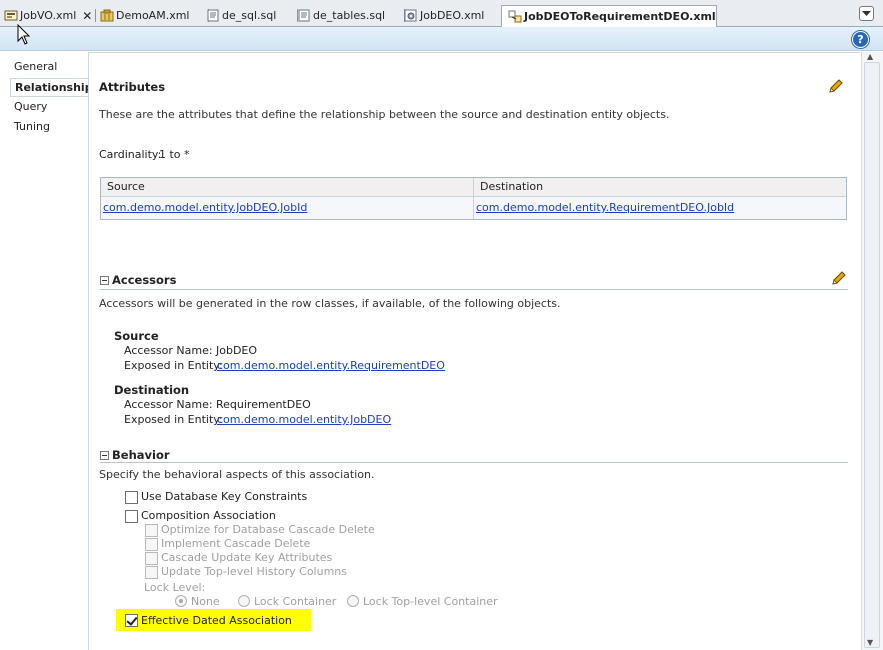 Image resolution: width=883 pixels, height=650 pixels. What do you see at coordinates (152, 390) in the screenshot?
I see `accessors-destination-heading: Destination` at bounding box center [152, 390].